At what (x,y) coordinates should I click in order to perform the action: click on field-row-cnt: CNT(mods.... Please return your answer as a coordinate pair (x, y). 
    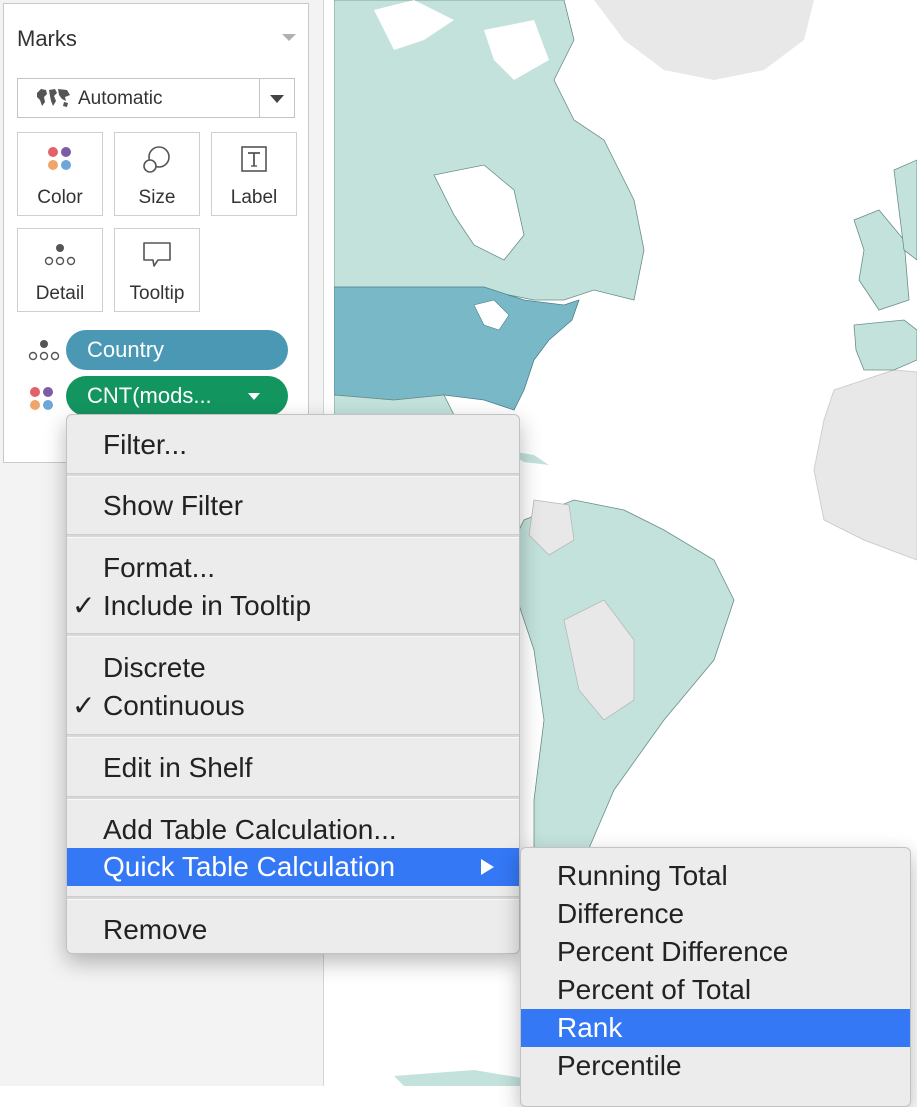
    Looking at the image, I should click on (156, 396).